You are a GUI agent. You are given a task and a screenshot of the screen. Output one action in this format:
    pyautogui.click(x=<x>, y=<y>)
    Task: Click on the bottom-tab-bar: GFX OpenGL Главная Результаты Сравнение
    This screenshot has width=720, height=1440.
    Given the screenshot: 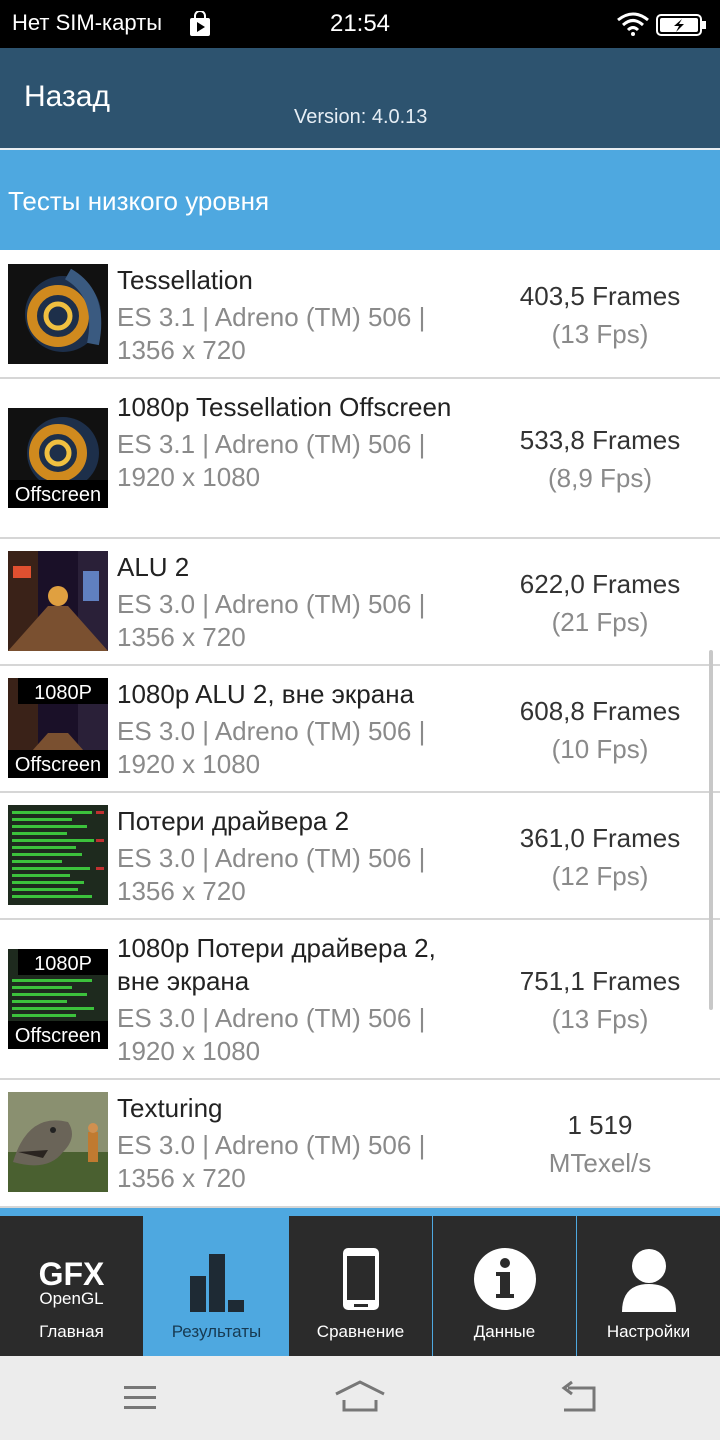 What is the action you would take?
    pyautogui.click(x=360, y=1282)
    